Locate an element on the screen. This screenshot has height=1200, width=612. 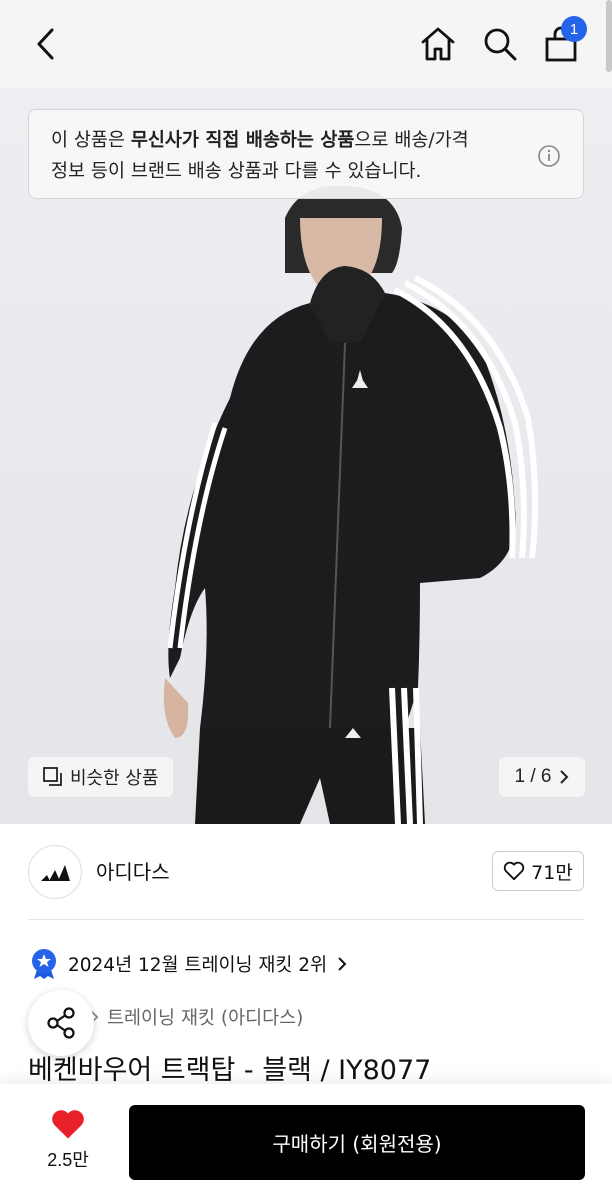
home-icon is located at coordinates (438, 44).